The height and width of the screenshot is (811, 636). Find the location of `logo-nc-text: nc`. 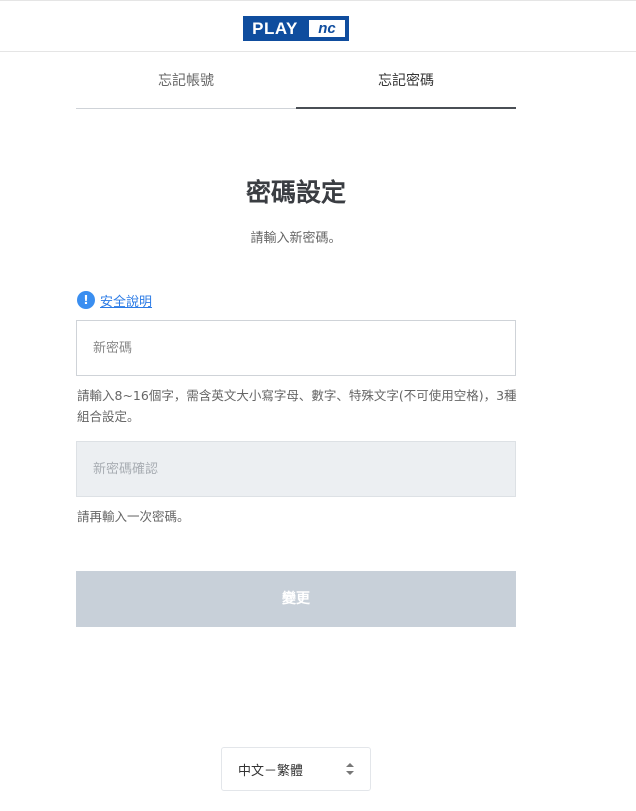

logo-nc-text: nc is located at coordinates (327, 28).